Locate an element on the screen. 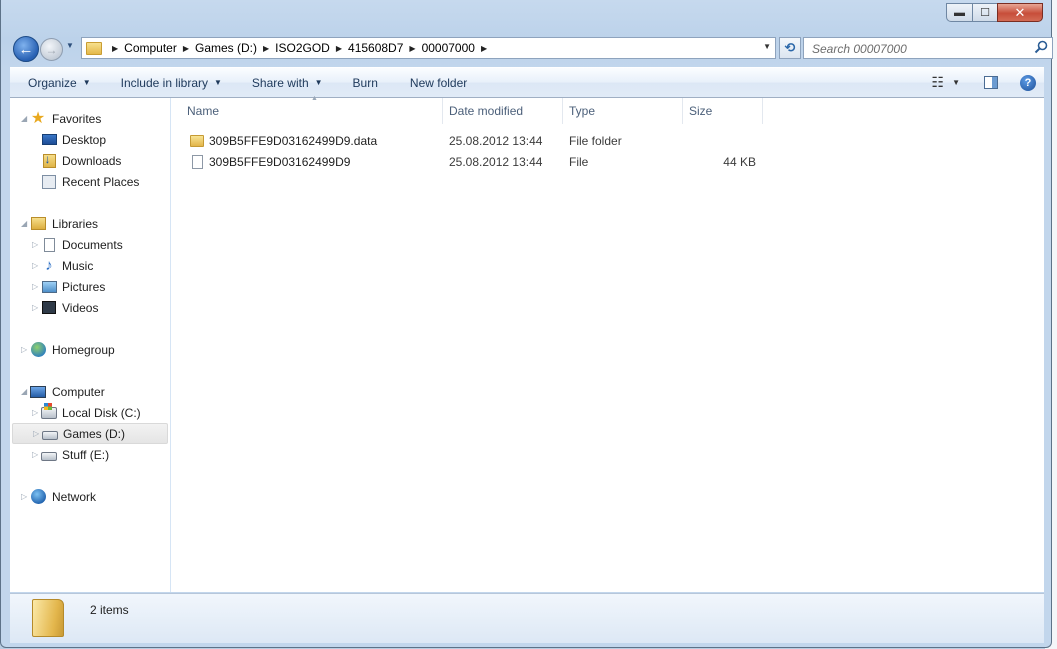 Image resolution: width=1057 pixels, height=649 pixels. sidebar-item-desktop: Desktop is located at coordinates (89, 139).